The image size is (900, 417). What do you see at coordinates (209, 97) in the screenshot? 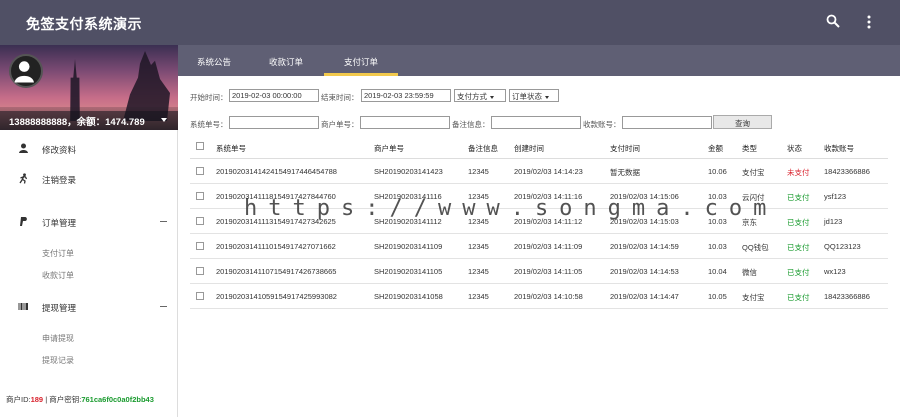
I see `start-time-label: 开始时间：` at bounding box center [209, 97].